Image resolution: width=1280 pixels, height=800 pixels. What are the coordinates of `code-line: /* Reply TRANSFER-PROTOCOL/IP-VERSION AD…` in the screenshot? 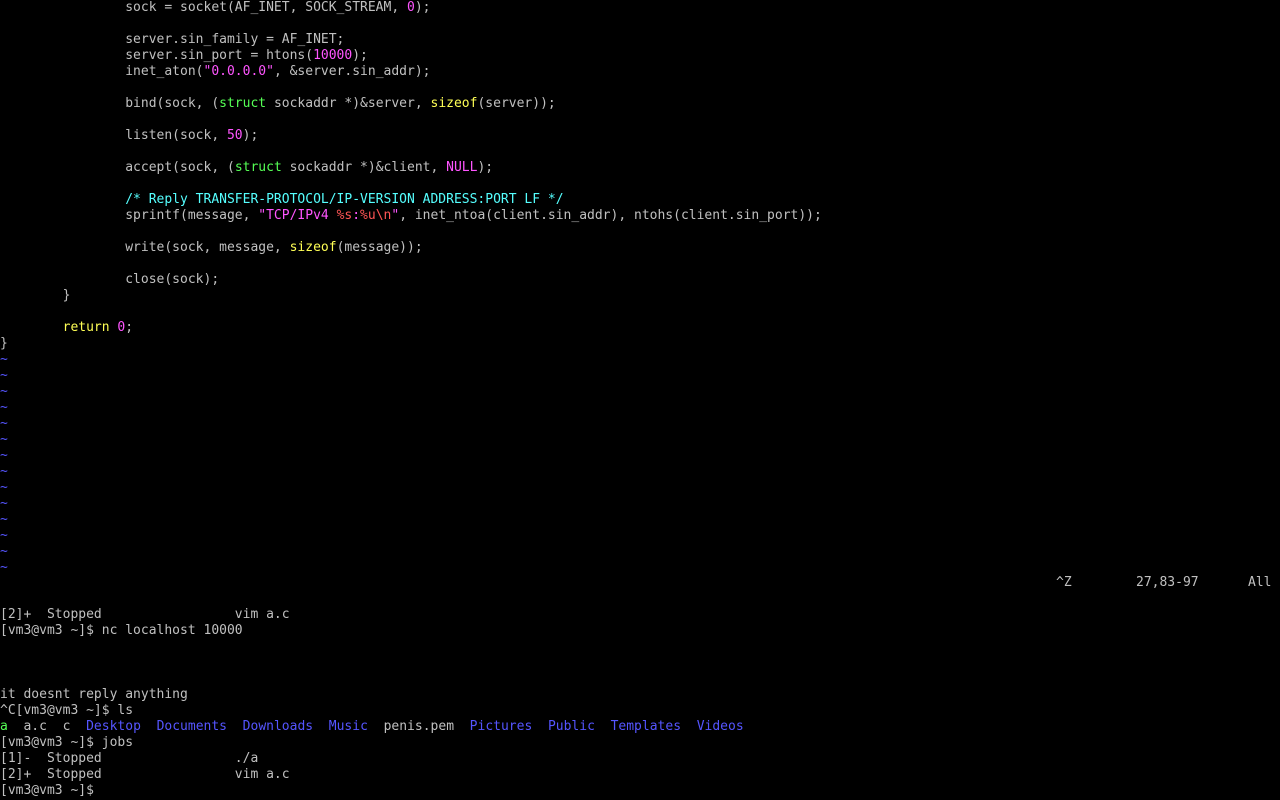 It's located at (282, 200).